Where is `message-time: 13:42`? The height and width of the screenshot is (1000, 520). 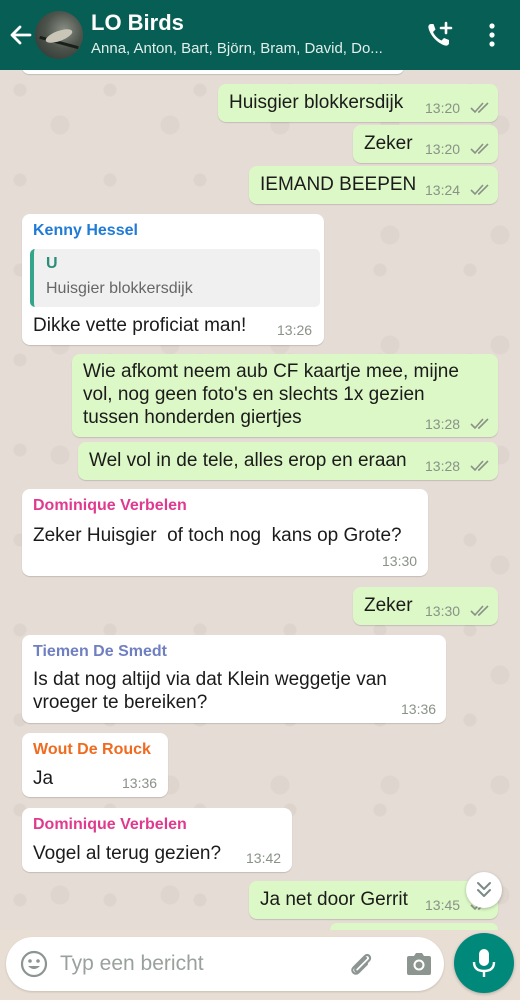
message-time: 13:42 is located at coordinates (264, 858).